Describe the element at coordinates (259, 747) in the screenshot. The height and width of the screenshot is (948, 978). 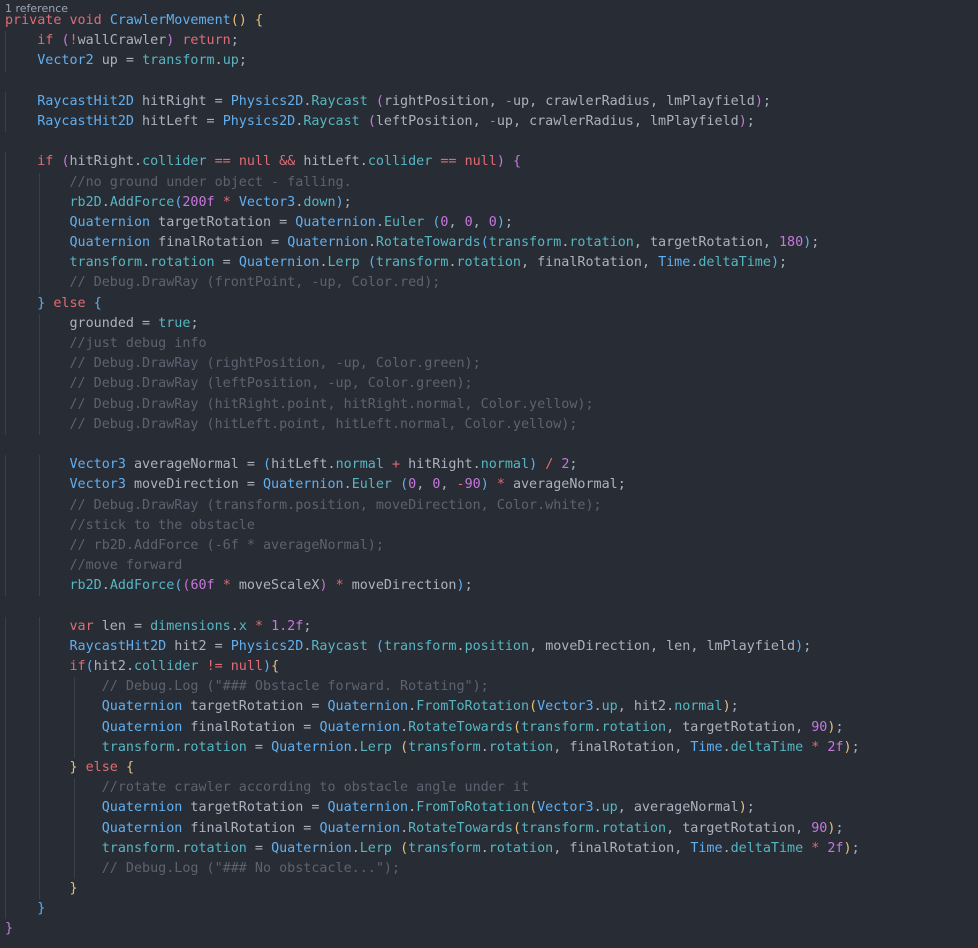
I see `code-token: =` at that location.